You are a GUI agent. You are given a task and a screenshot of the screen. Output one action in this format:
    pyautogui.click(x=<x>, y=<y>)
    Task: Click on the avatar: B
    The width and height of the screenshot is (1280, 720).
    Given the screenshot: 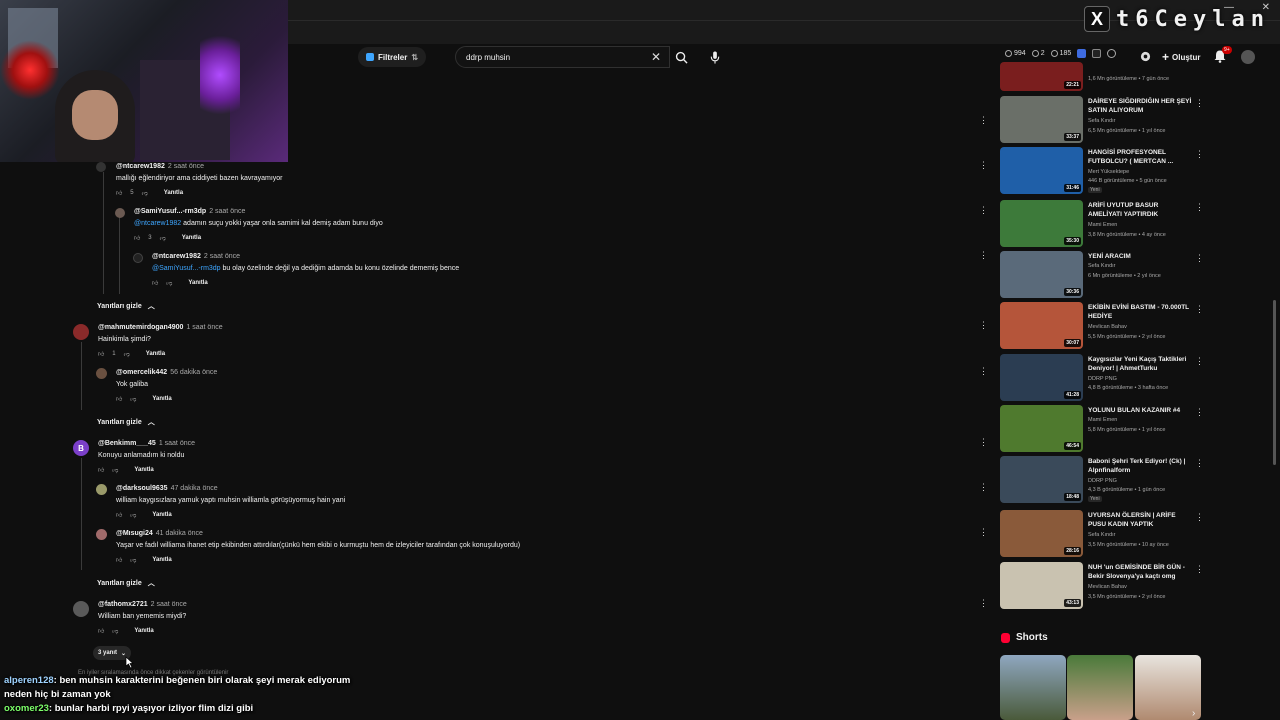 What is the action you would take?
    pyautogui.click(x=81, y=448)
    